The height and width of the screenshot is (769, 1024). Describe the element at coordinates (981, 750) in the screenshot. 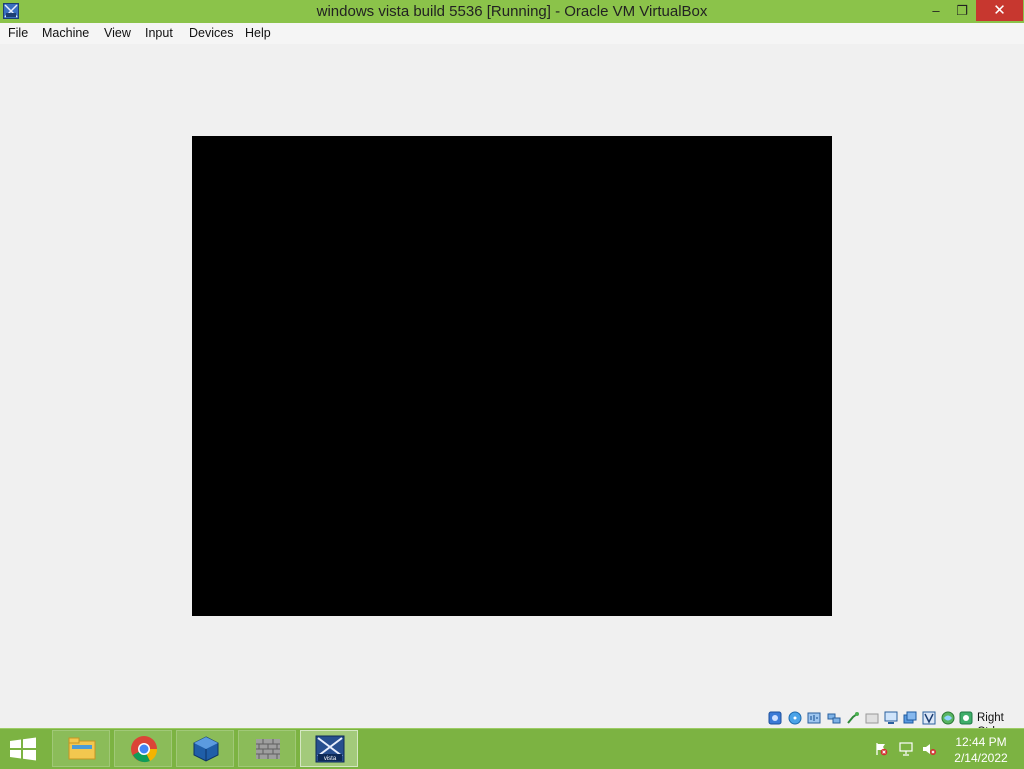

I see `system-clock: 12:44 PM 2/14/2022` at that location.